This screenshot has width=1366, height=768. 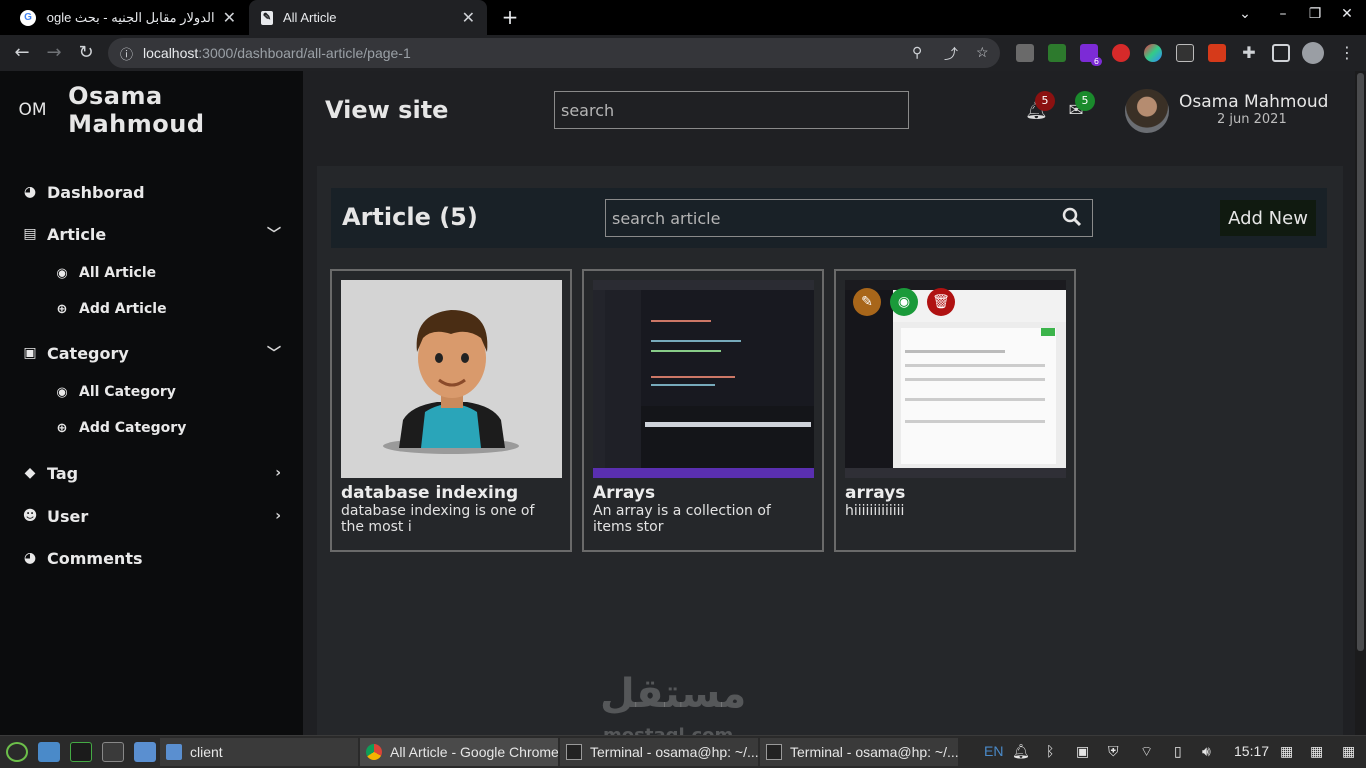 I want to click on page-title: Article (5), so click(x=410, y=217).